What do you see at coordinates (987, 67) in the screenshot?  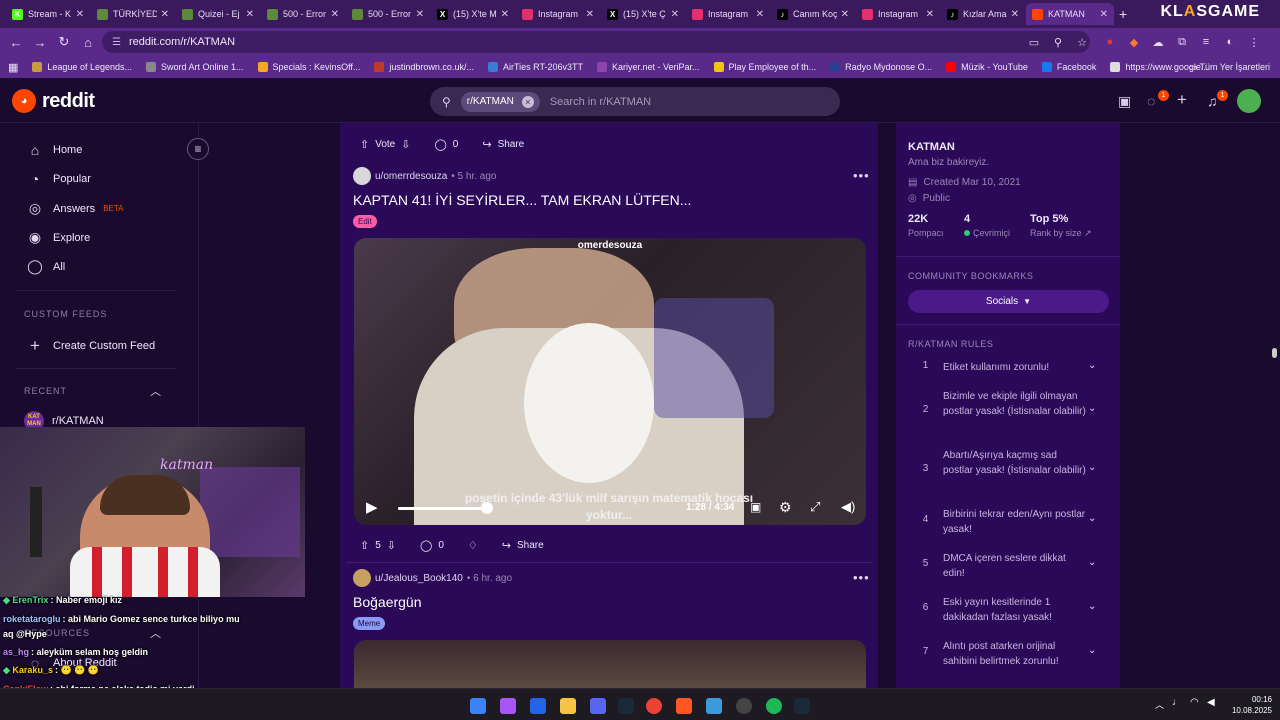 I see `bookmark-item: Müzik - YouTube` at bounding box center [987, 67].